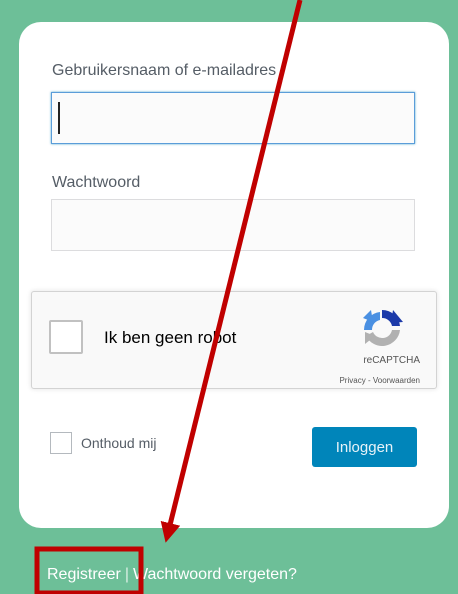 The height and width of the screenshot is (594, 458). I want to click on bottom-nav: Registreer | Wachtwoord vergeten?, so click(172, 575).